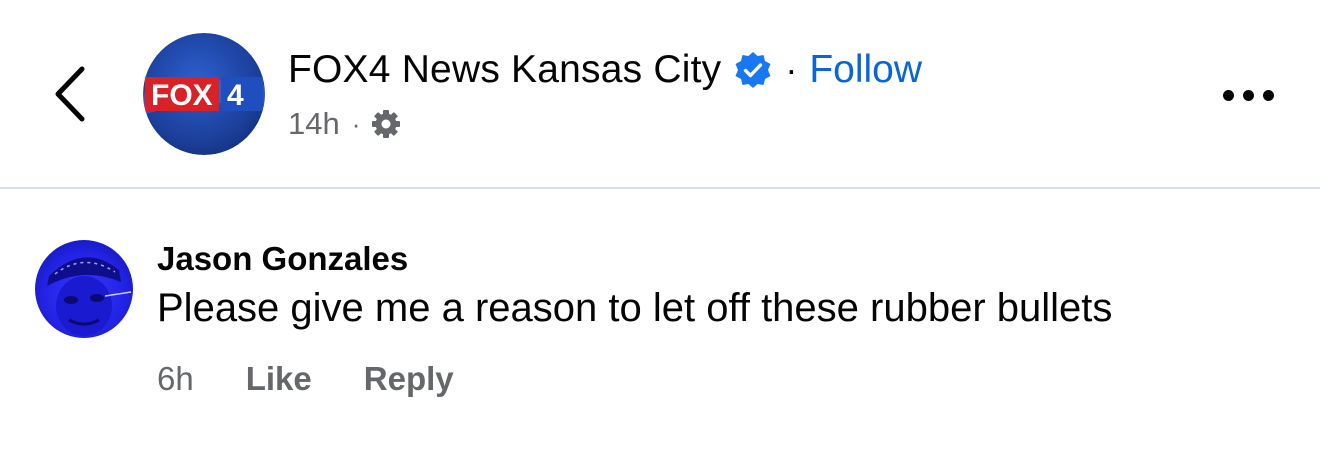  Describe the element at coordinates (282, 259) in the screenshot. I see `comment-author: Jason Gonzales` at that location.